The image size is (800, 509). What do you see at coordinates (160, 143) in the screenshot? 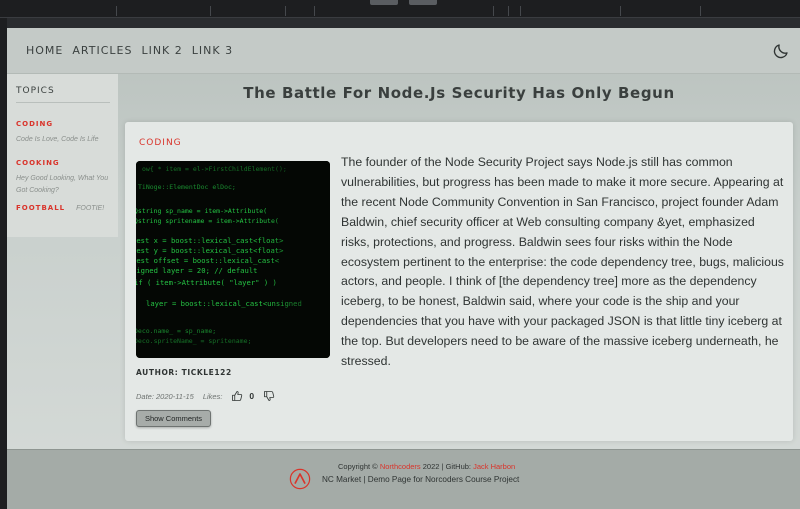
I see `article-topic: CODING` at bounding box center [160, 143].